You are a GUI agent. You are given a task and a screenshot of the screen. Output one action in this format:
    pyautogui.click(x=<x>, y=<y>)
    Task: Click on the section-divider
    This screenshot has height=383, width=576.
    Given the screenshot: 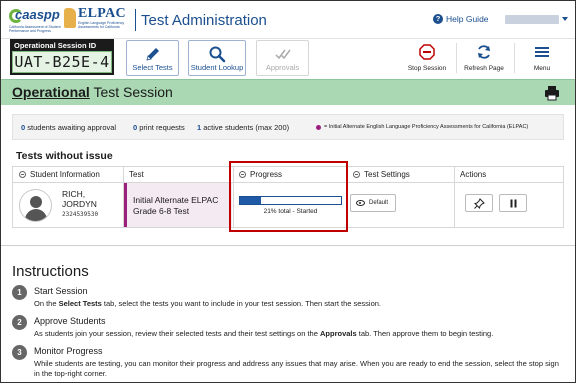 What is the action you would take?
    pyautogui.click(x=288, y=245)
    